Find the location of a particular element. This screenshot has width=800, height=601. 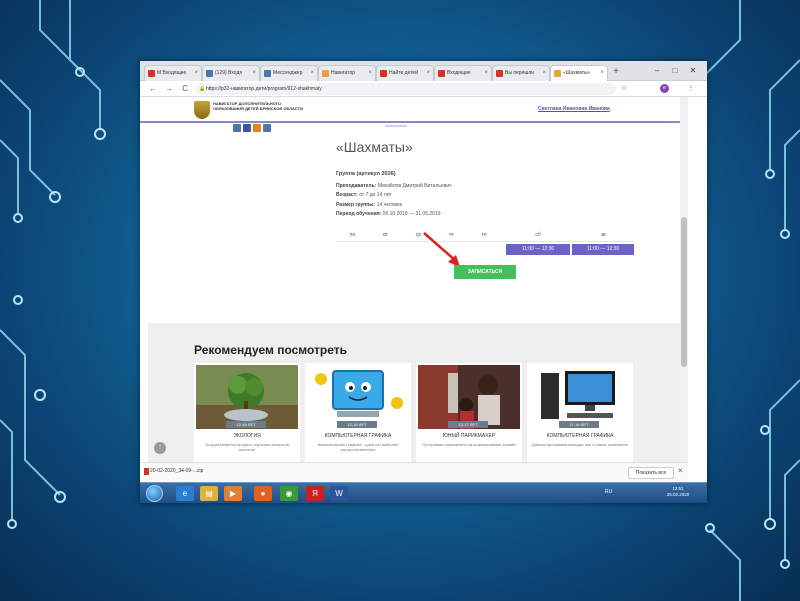

lock-icon: 🔒 is located at coordinates (202, 89).